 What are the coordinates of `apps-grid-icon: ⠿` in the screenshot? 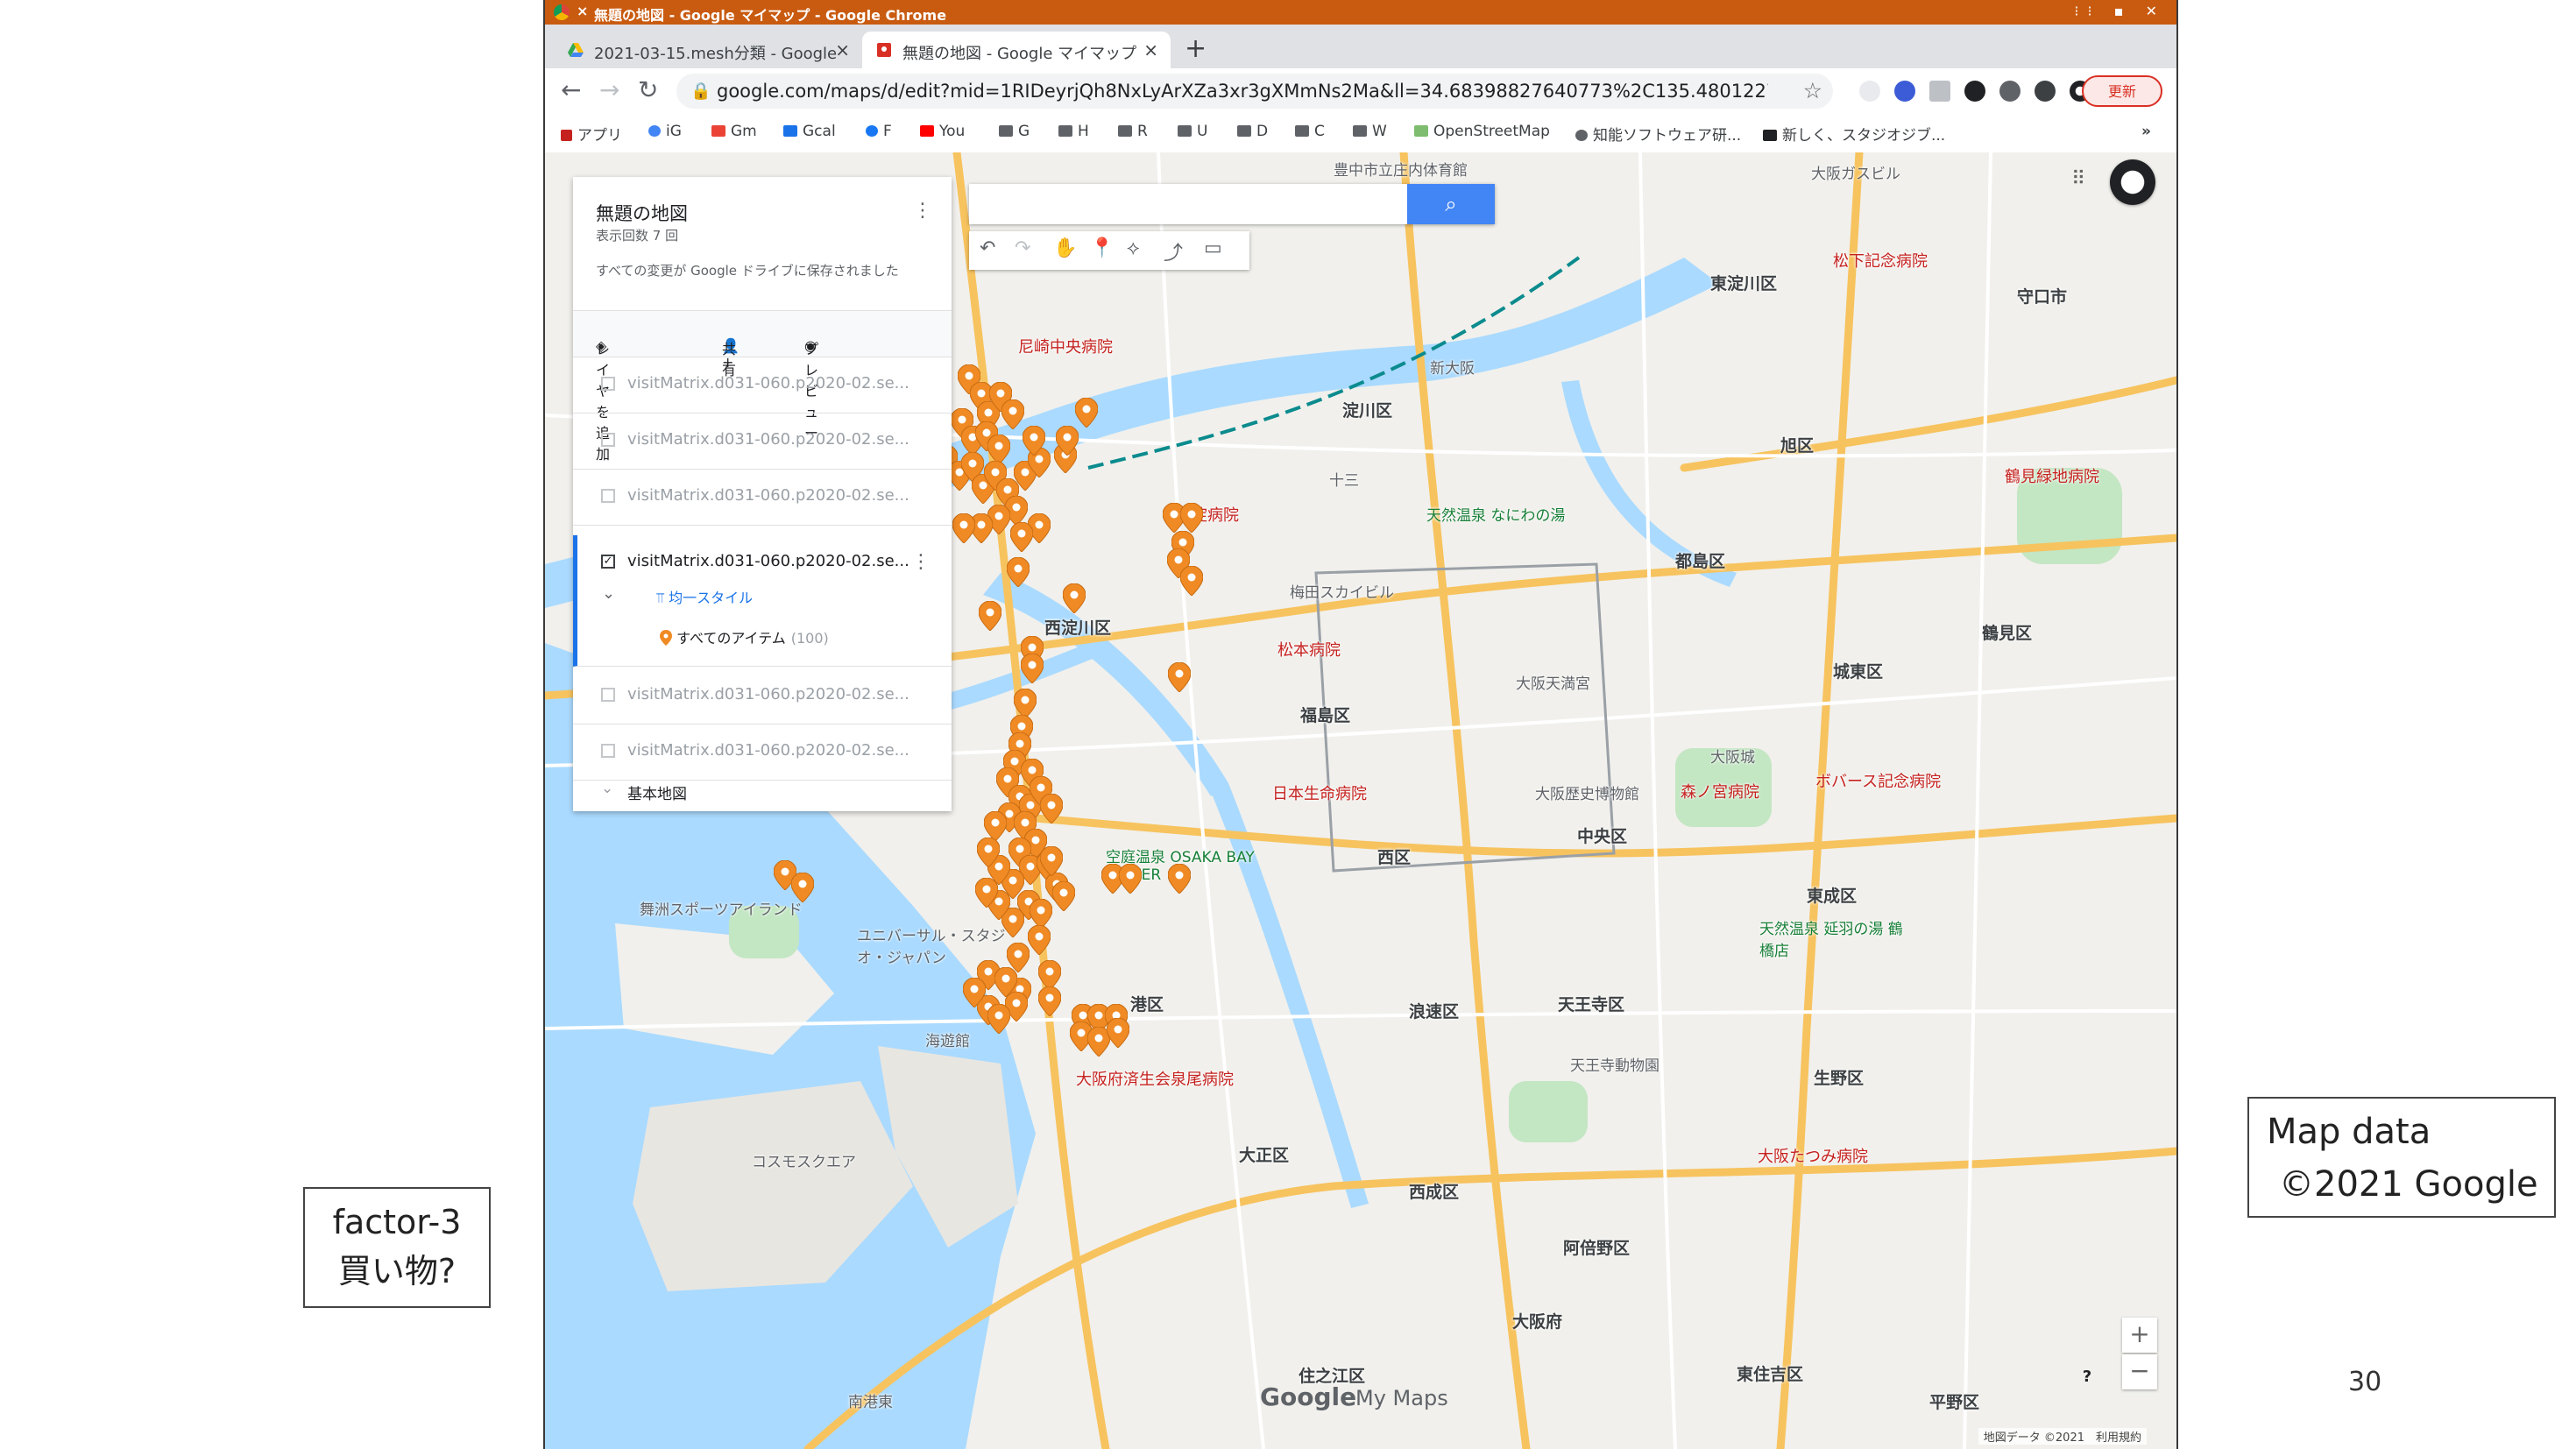 It's located at (2078, 180).